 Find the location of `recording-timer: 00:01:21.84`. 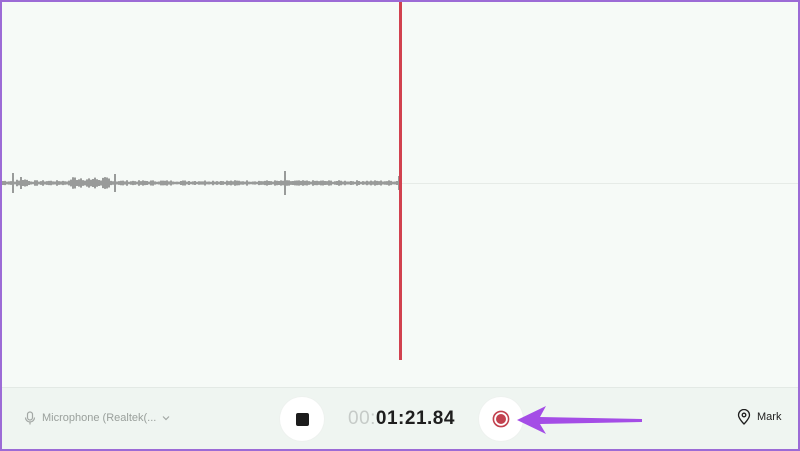

recording-timer: 00:01:21.84 is located at coordinates (401, 419).